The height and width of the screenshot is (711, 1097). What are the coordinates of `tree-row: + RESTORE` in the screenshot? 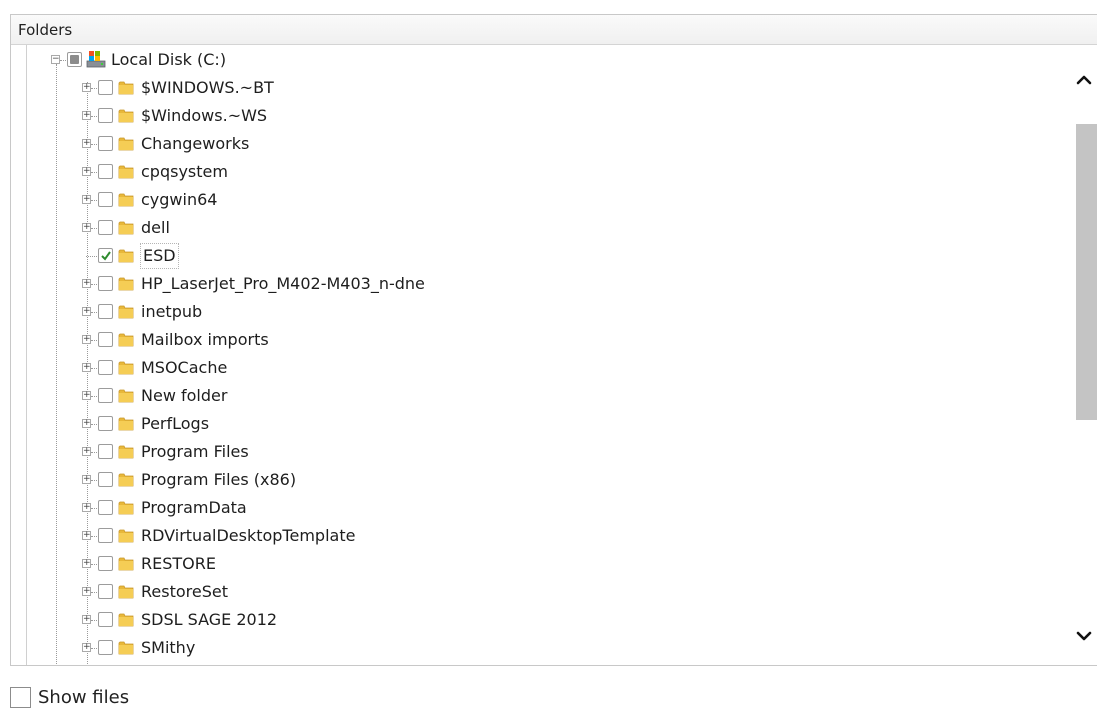 It's located at (531, 564).